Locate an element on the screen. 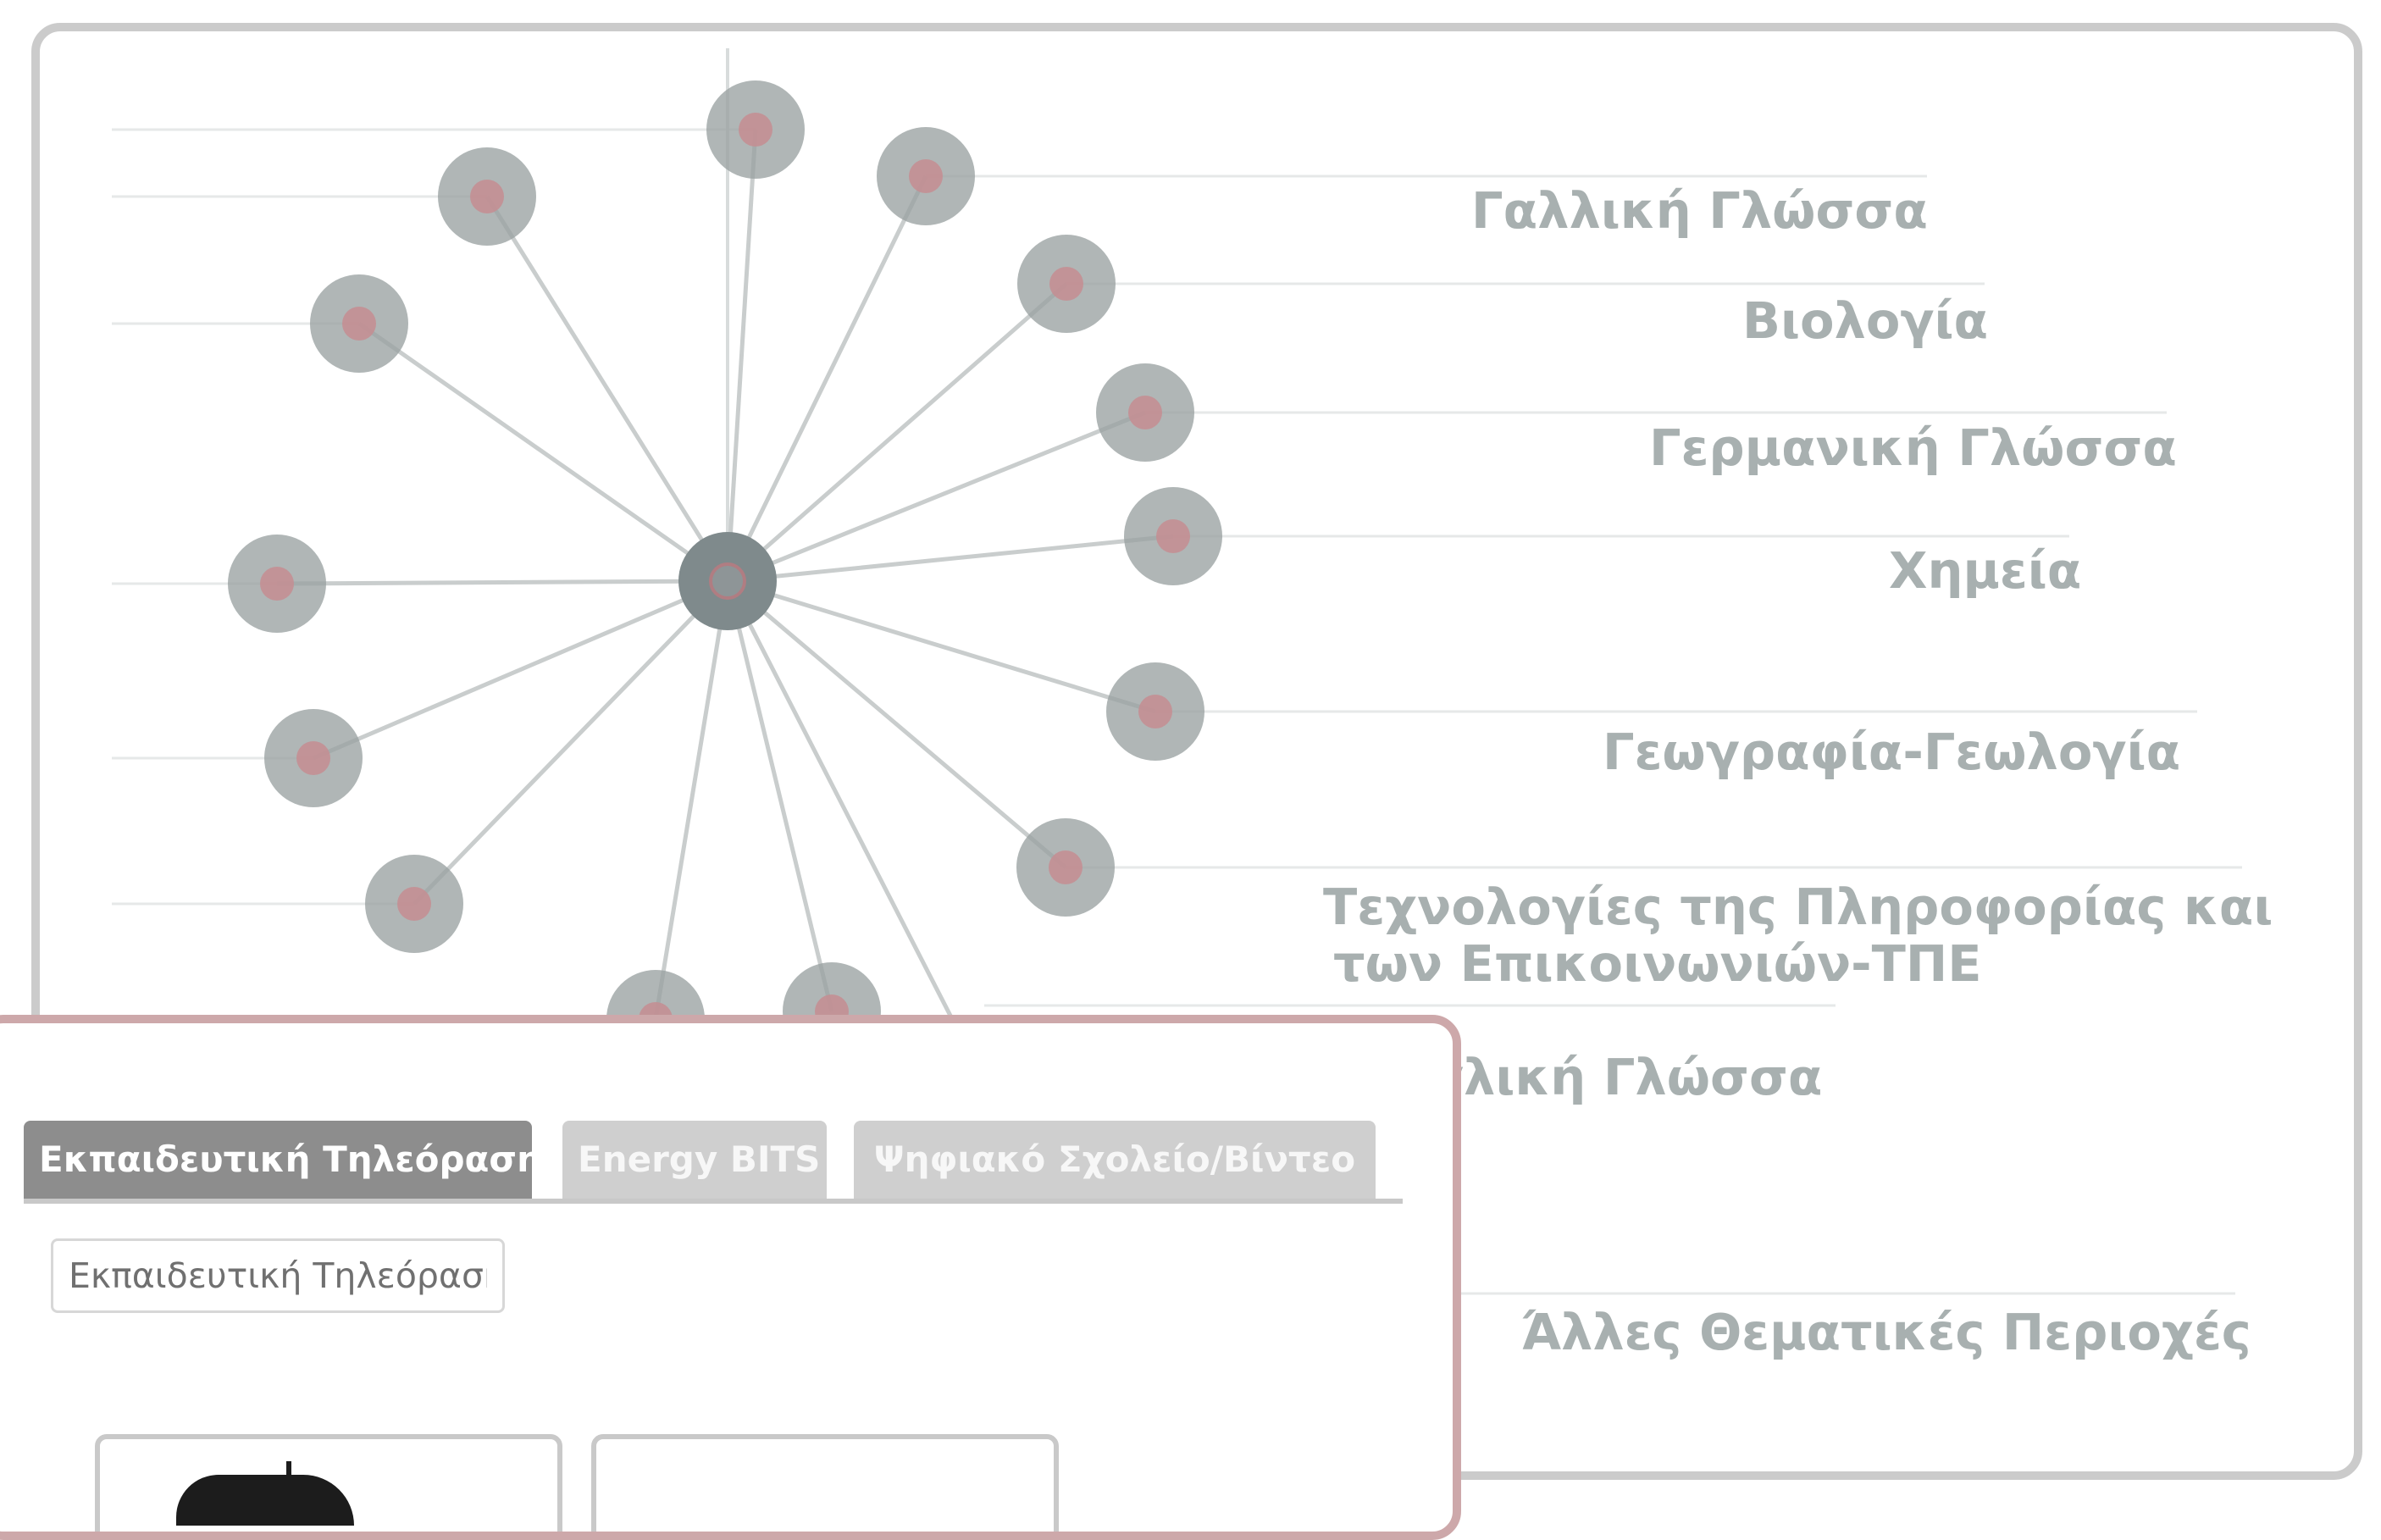  tab-educational-tv: Εκπαιδευτική Τηλεόραση is located at coordinates (283, 1160).